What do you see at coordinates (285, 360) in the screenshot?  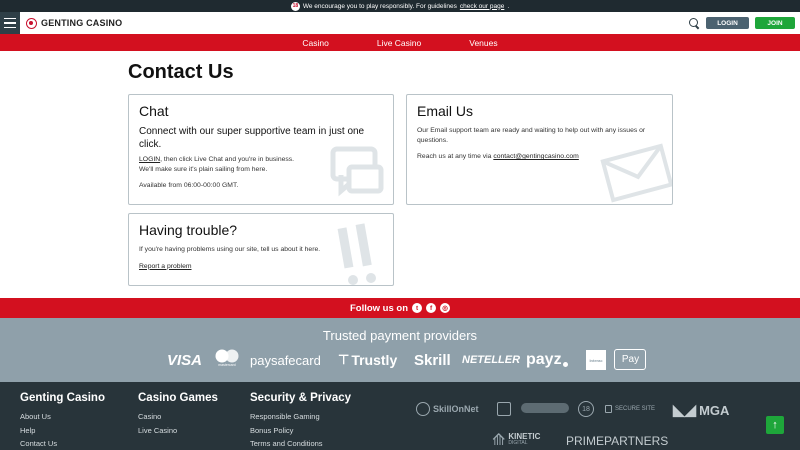 I see `paysafecard-logo: paysafecard` at bounding box center [285, 360].